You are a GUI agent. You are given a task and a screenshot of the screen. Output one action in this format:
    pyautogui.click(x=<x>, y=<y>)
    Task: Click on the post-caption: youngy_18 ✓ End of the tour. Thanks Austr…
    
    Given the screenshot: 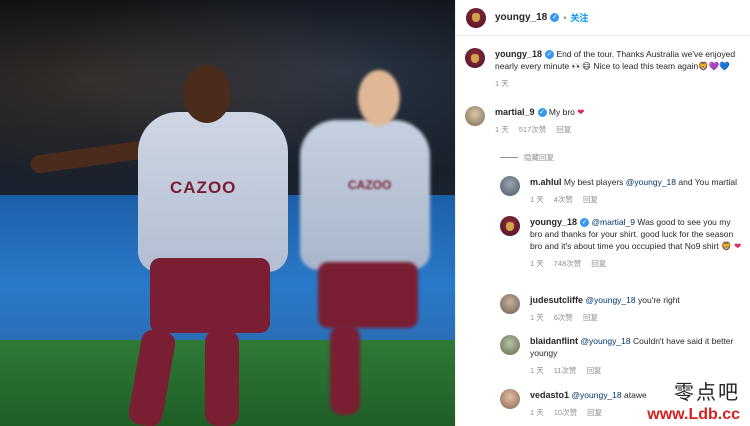 What is the action you would take?
    pyautogui.click(x=605, y=69)
    